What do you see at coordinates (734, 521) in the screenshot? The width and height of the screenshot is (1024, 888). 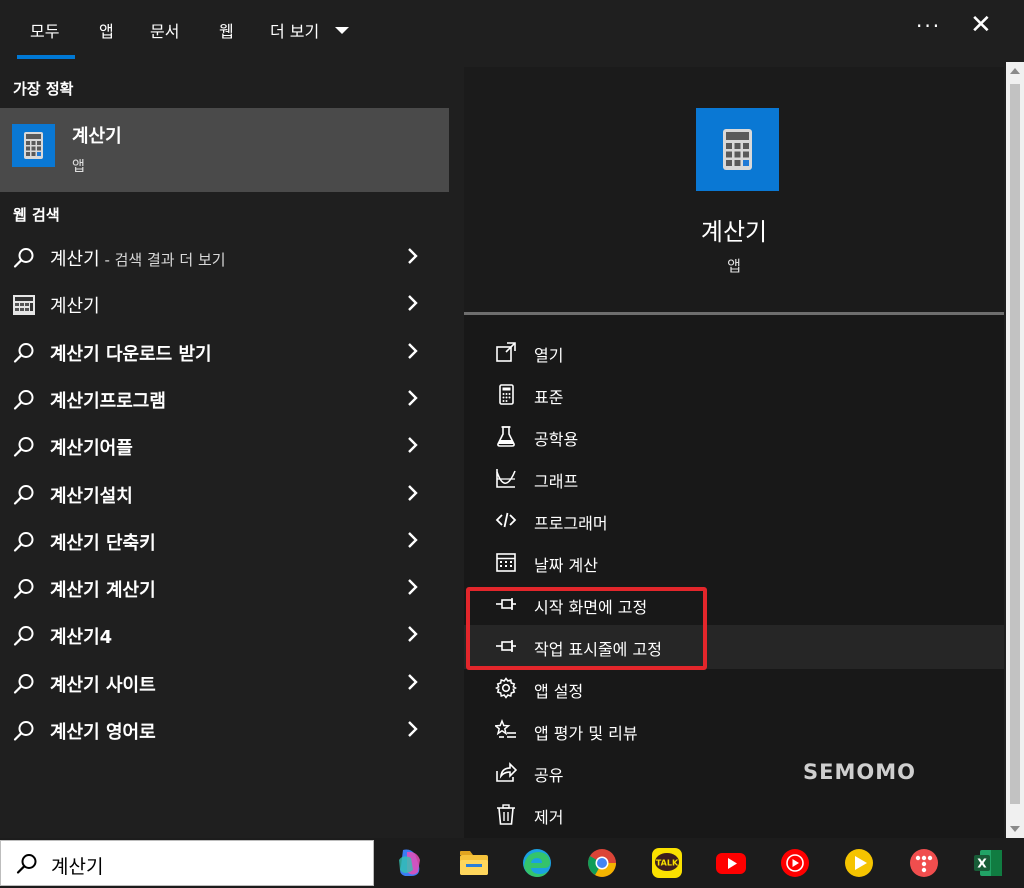 I see `action-item: 프로그래머` at bounding box center [734, 521].